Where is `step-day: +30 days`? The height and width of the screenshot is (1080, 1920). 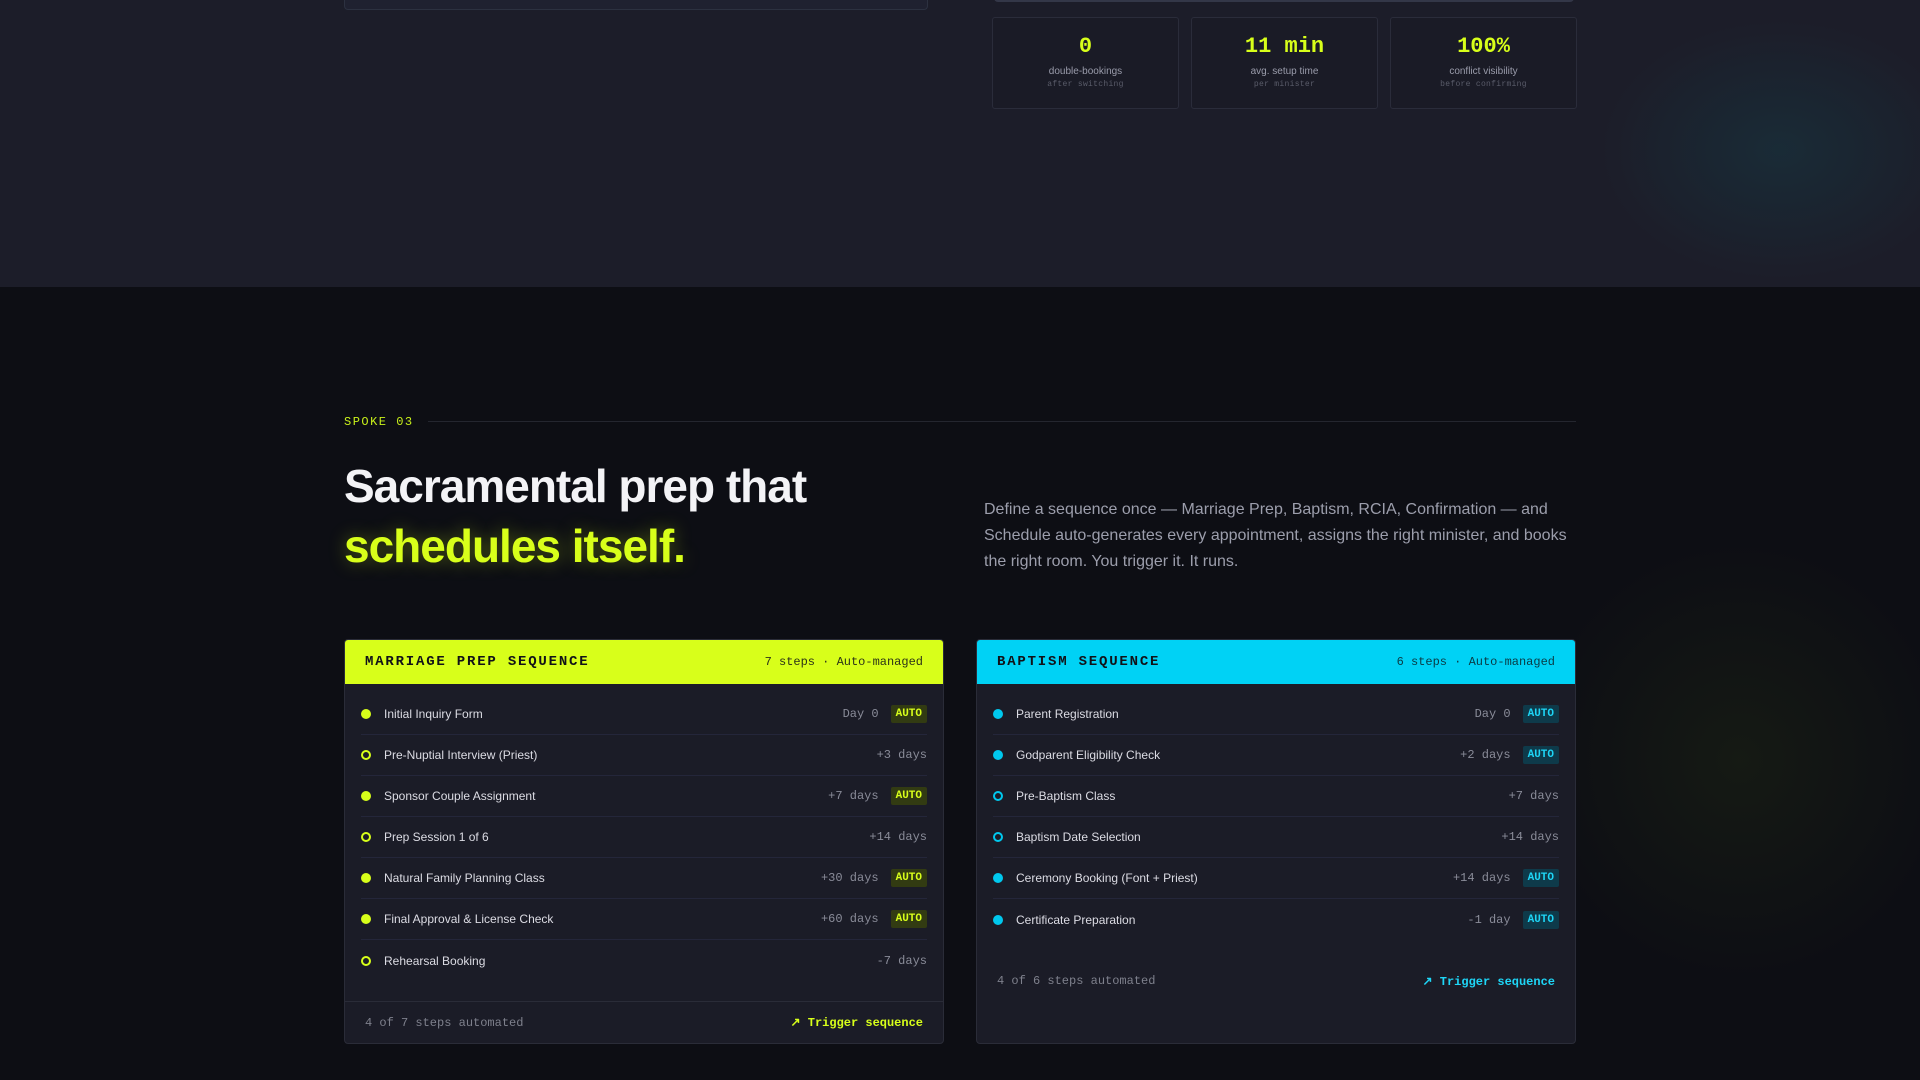 step-day: +30 days is located at coordinates (849, 878).